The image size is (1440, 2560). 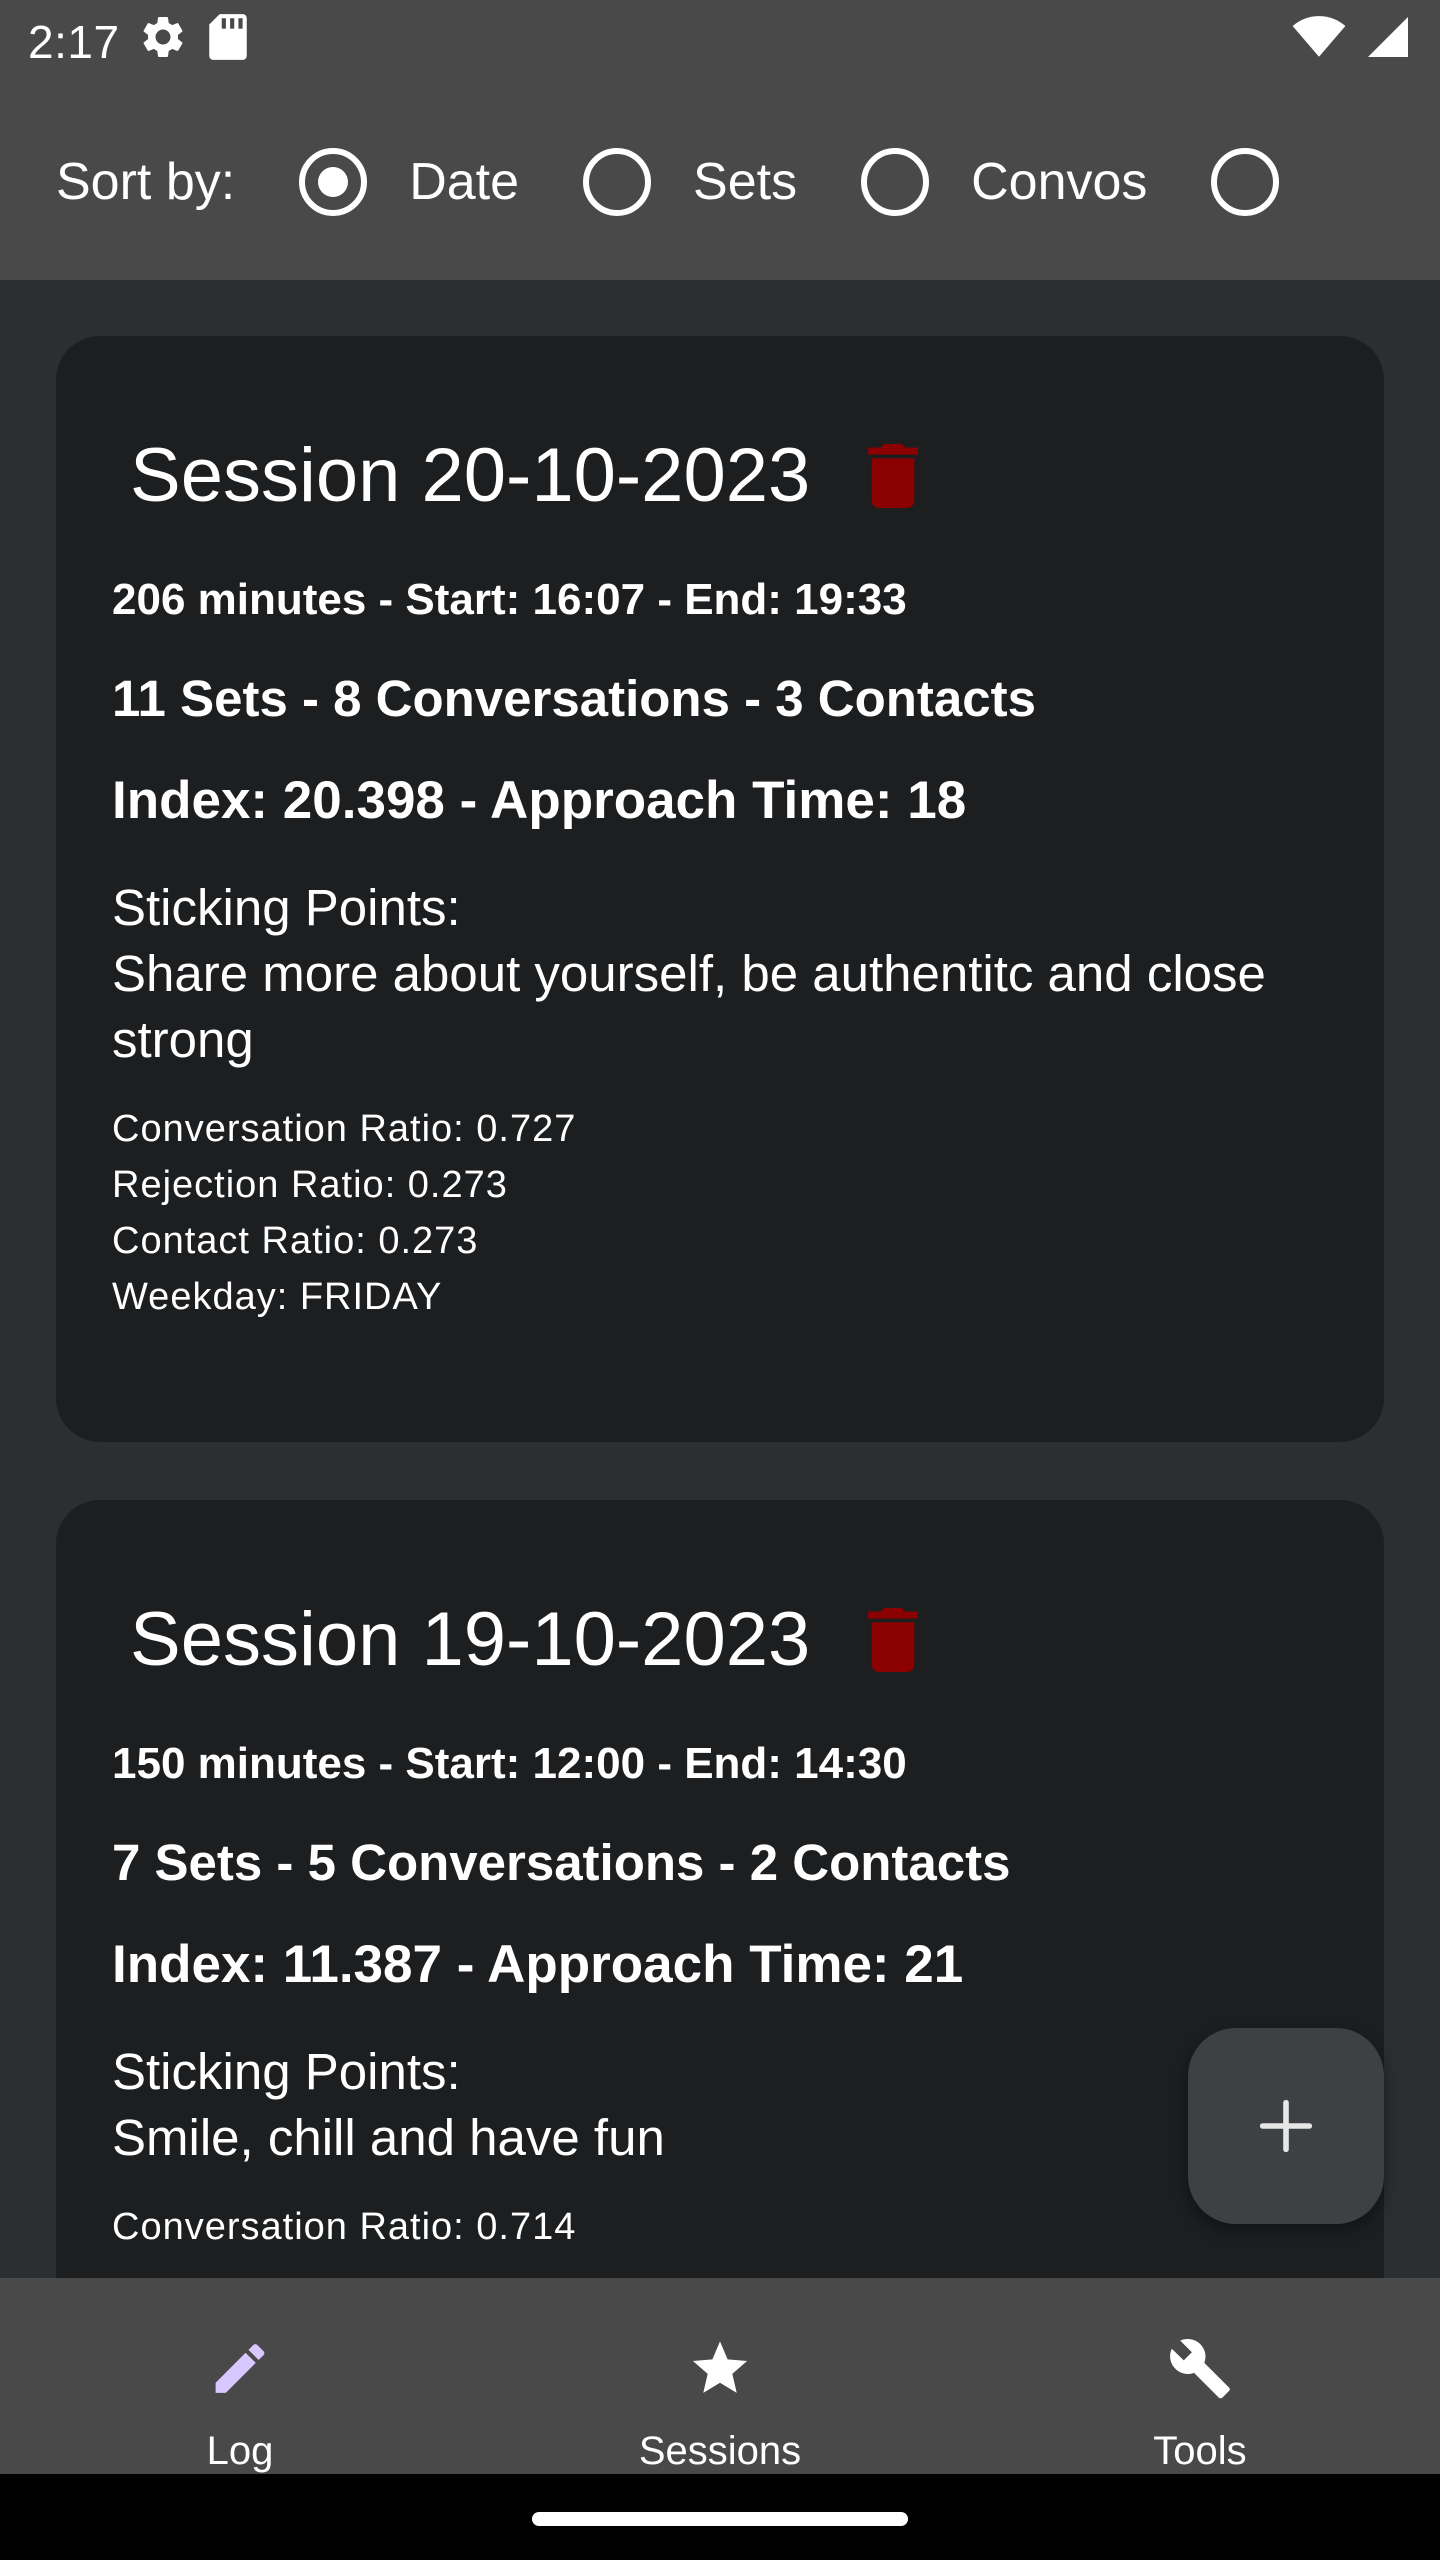 I want to click on weekday: Weekday: FRIDAY, so click(x=277, y=1297).